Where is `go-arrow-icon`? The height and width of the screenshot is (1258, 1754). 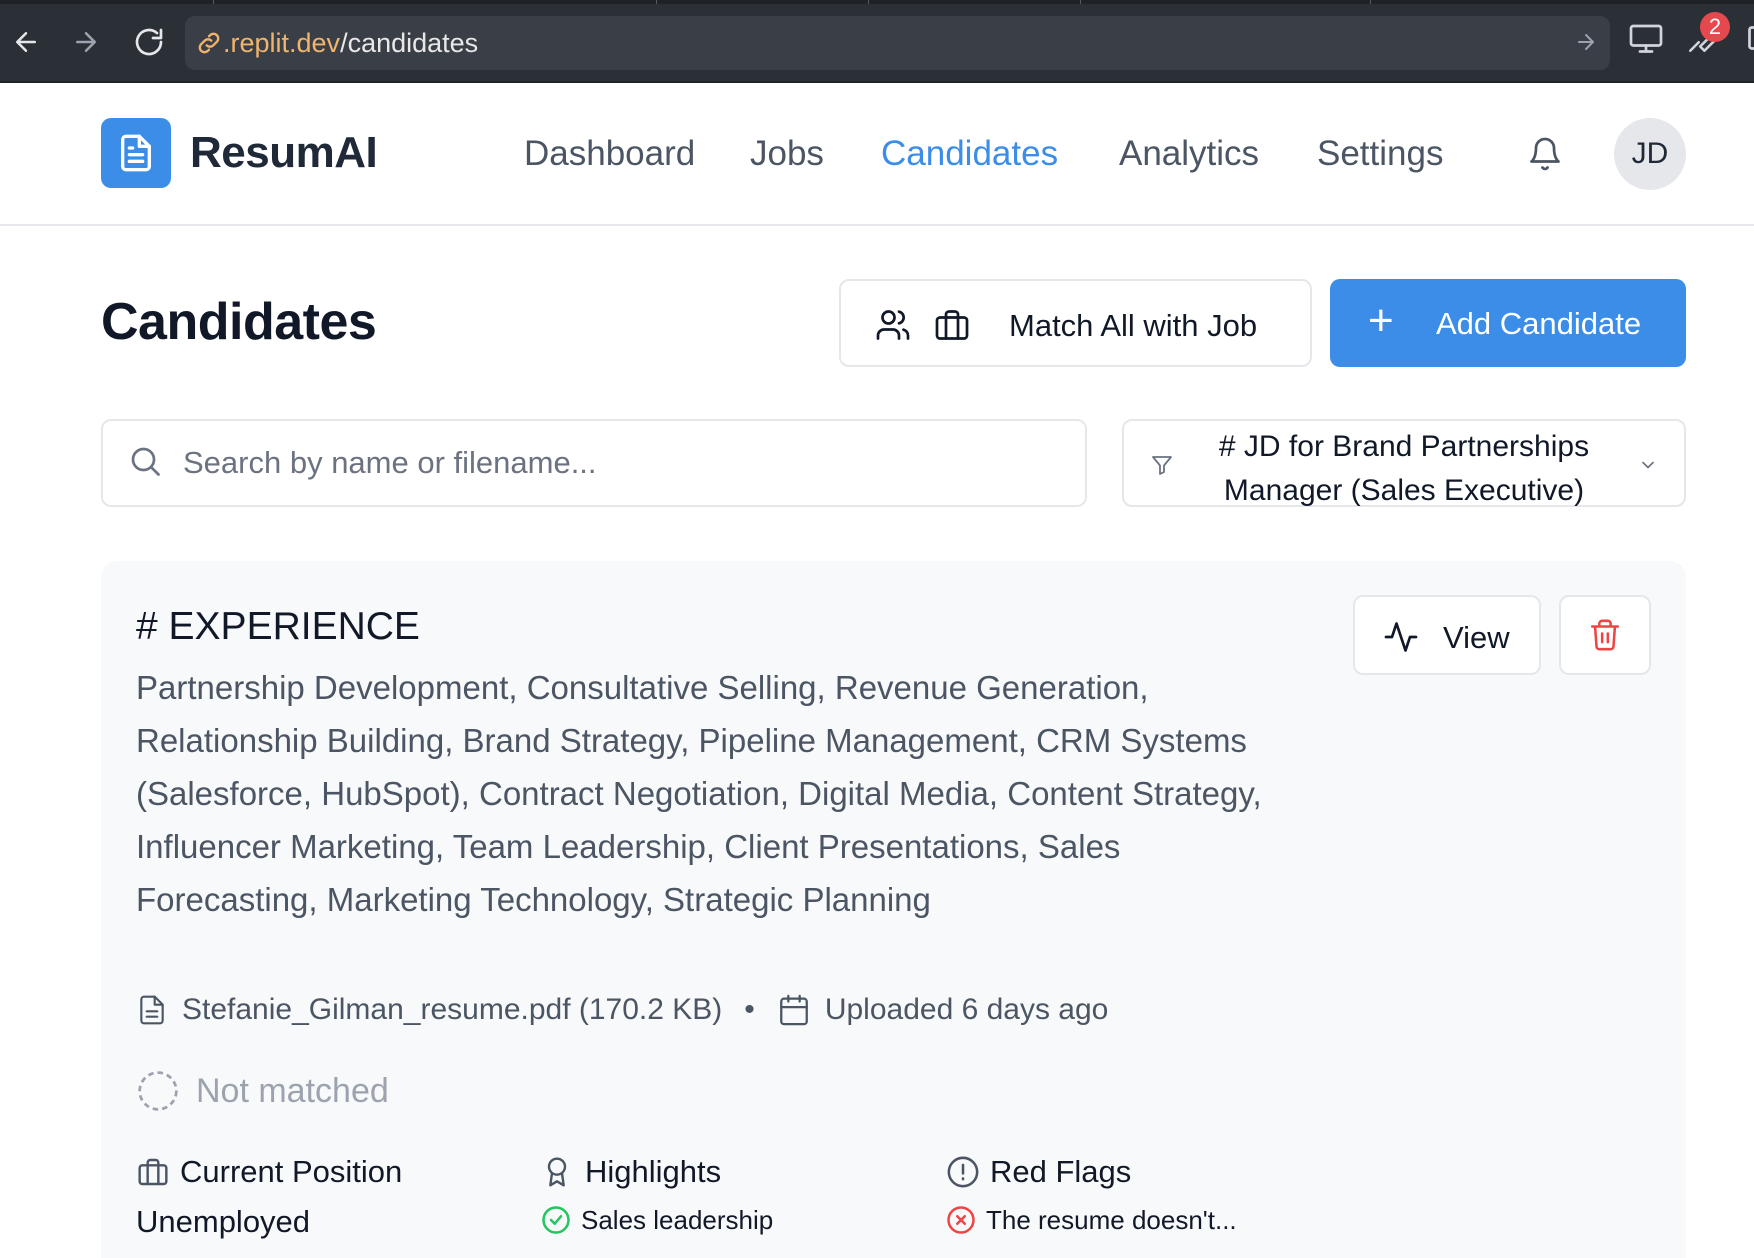 go-arrow-icon is located at coordinates (1586, 44).